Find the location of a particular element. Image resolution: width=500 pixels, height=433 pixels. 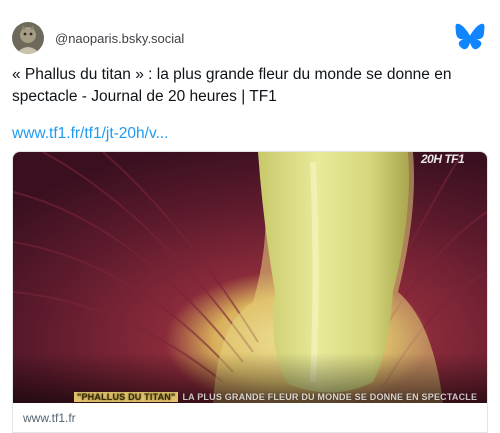

avatar is located at coordinates (28, 38).